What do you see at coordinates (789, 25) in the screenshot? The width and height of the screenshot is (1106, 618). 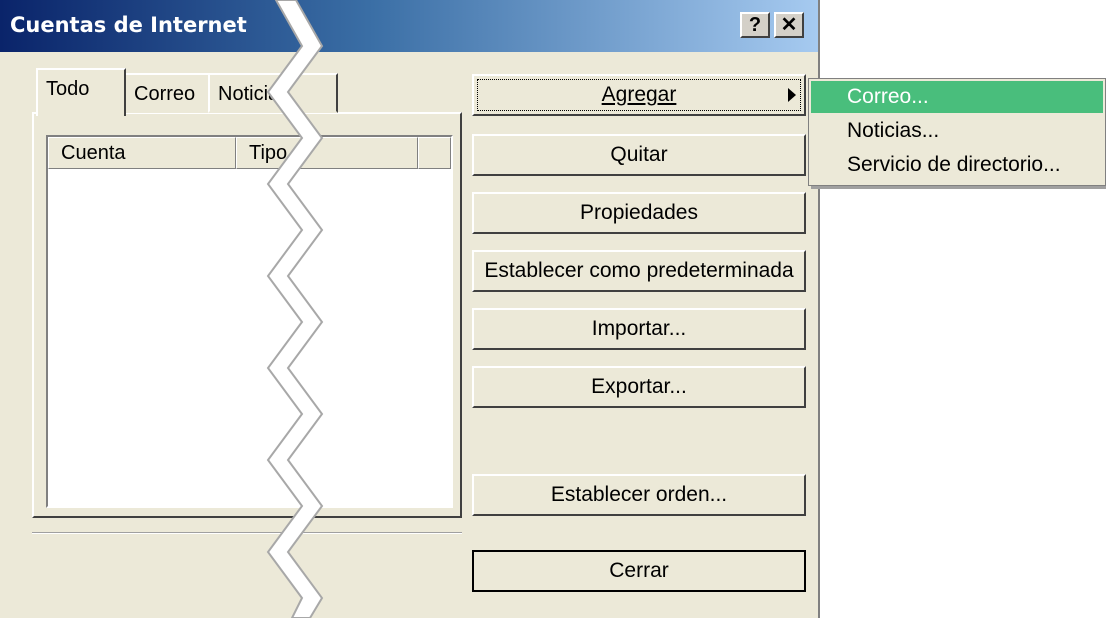 I see `close-button: ✕` at bounding box center [789, 25].